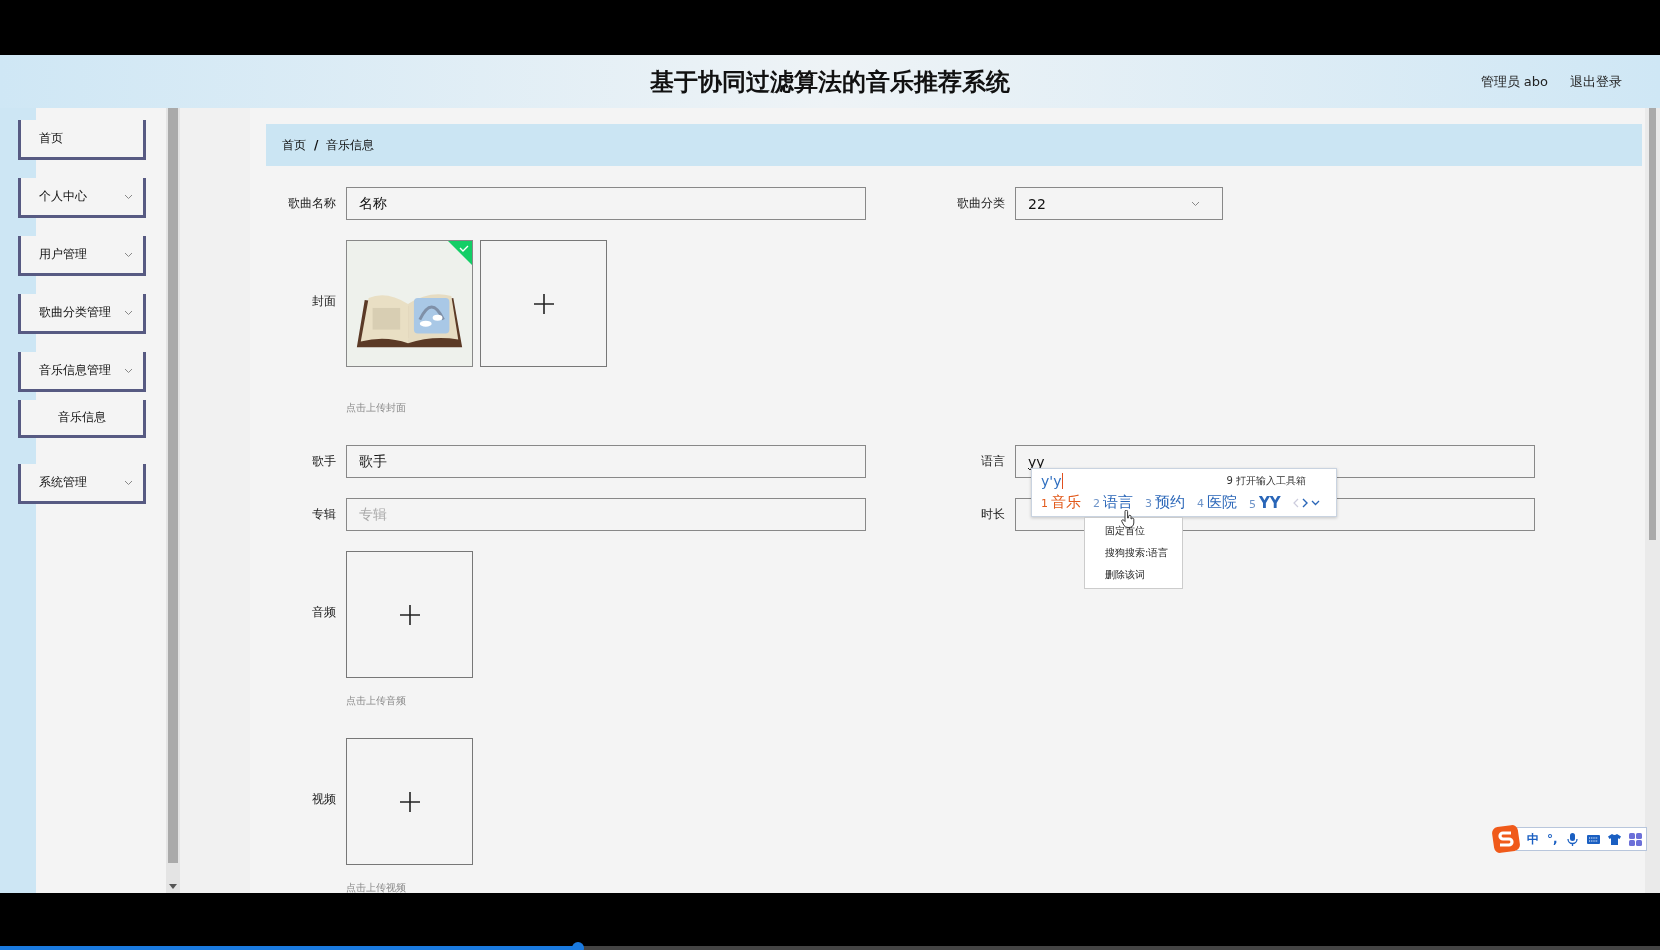 The width and height of the screenshot is (1660, 950). Describe the element at coordinates (992, 461) in the screenshot. I see `field-label: 语言` at that location.